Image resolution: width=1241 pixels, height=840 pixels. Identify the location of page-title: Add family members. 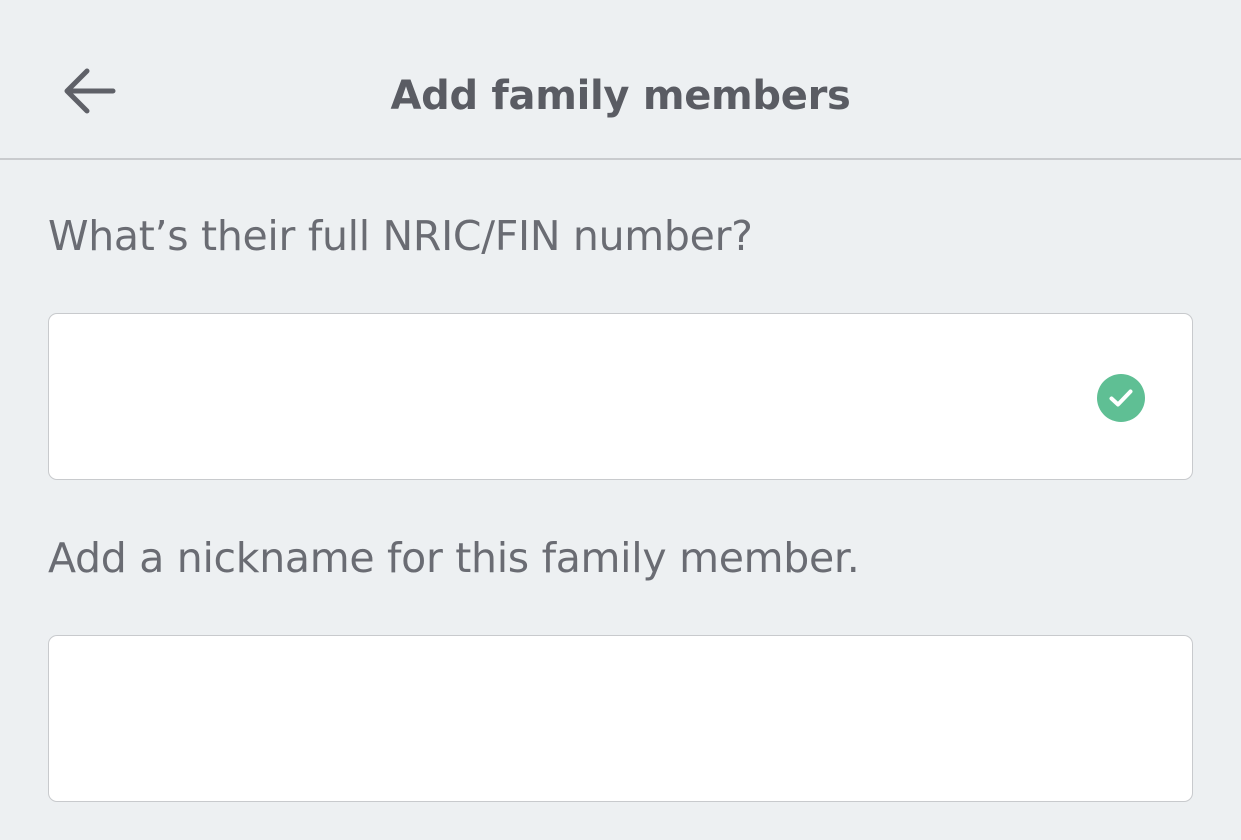
(620, 96).